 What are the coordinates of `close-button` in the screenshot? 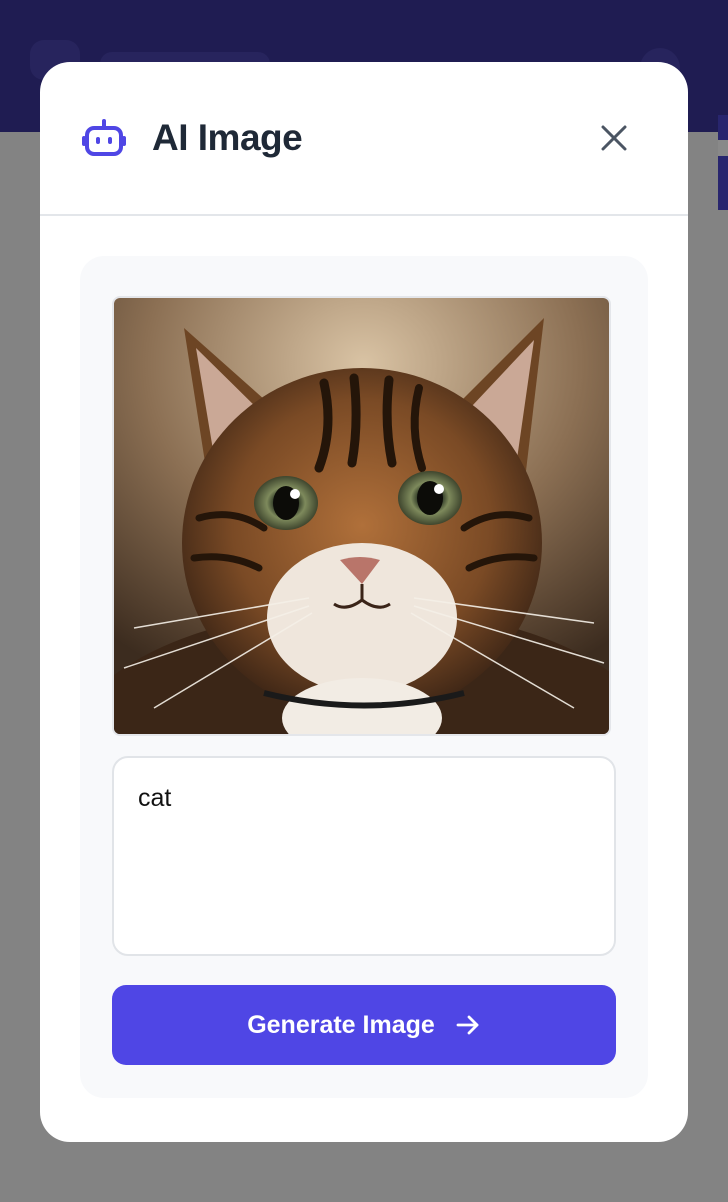 It's located at (614, 138).